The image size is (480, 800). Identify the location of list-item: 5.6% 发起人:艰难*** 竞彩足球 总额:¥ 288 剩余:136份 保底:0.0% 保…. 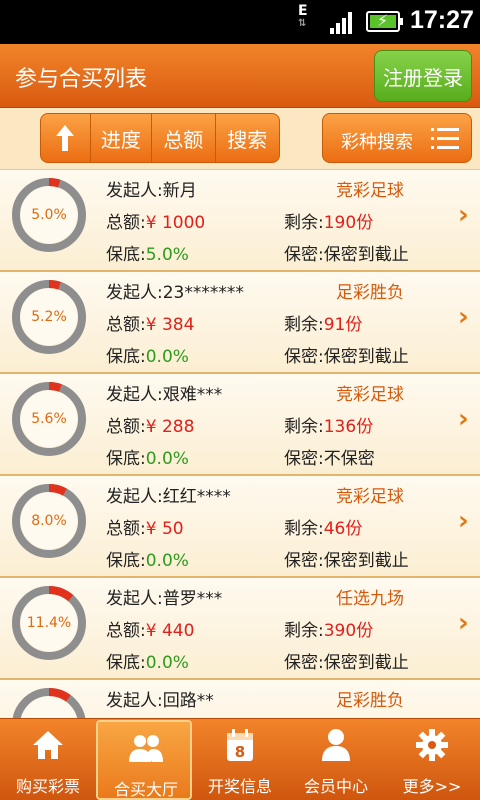
(240, 425).